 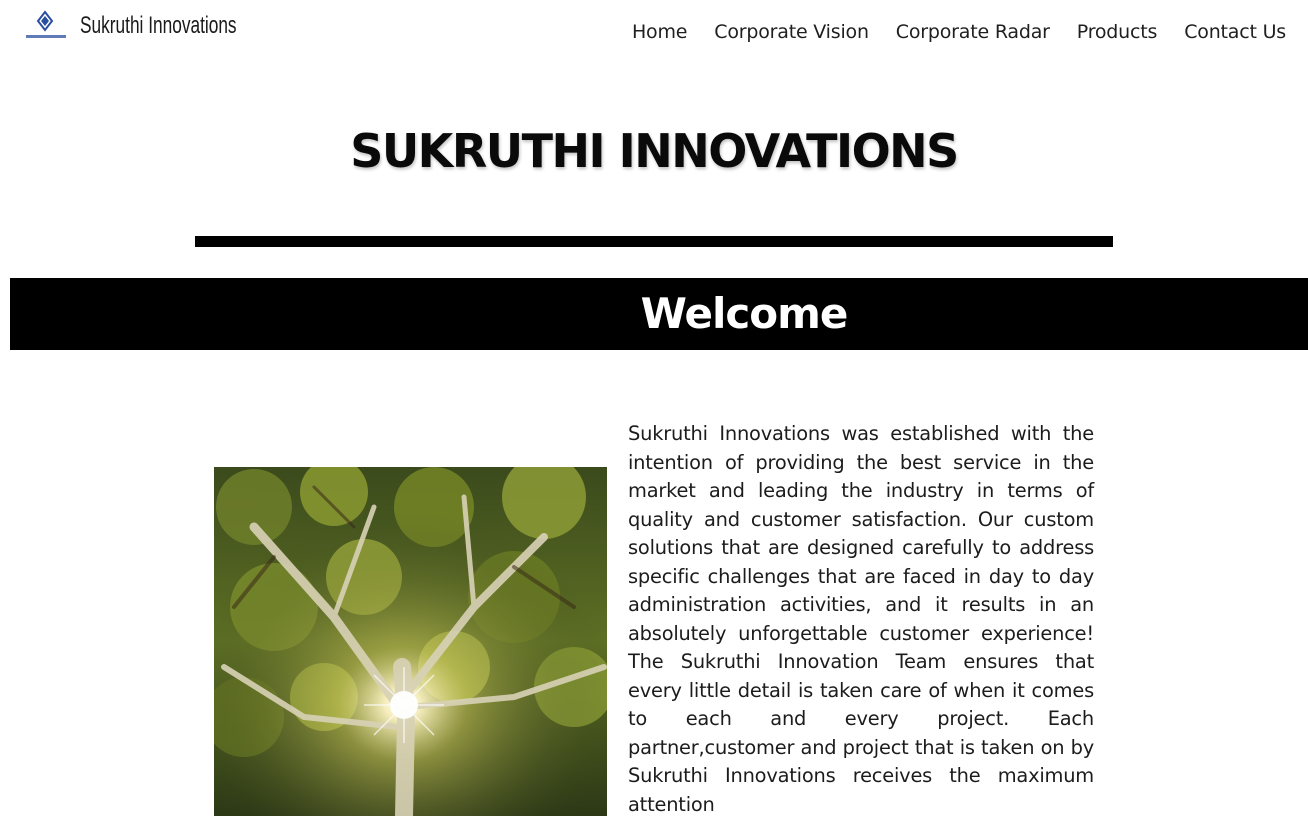 What do you see at coordinates (973, 32) in the screenshot?
I see `nav-corporate-radar: Corporate Radar` at bounding box center [973, 32].